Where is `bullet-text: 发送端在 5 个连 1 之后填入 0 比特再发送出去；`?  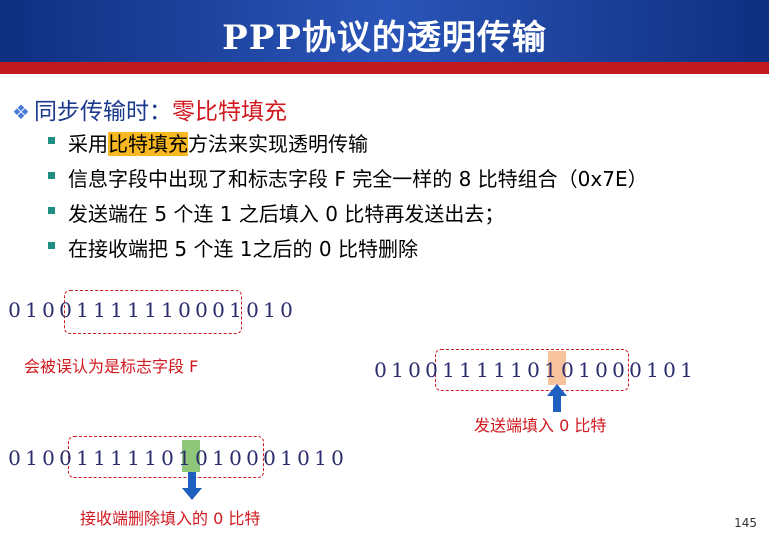
bullet-text: 发送端在 5 个连 1 之后填入 0 比特再发送出去； is located at coordinates (286, 214).